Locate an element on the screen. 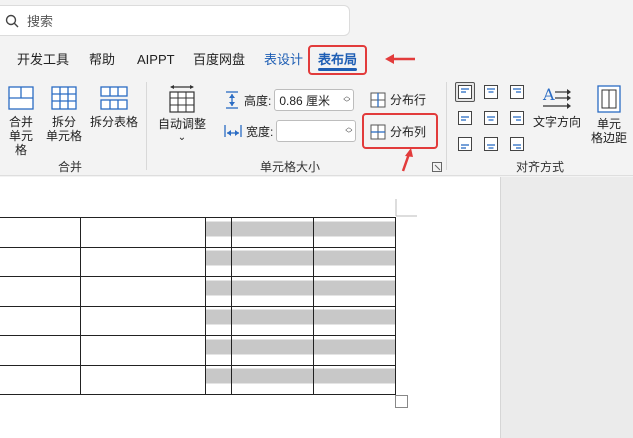 The height and width of the screenshot is (438, 633). cell-margins-label-2: 格边距 is located at coordinates (608, 138).